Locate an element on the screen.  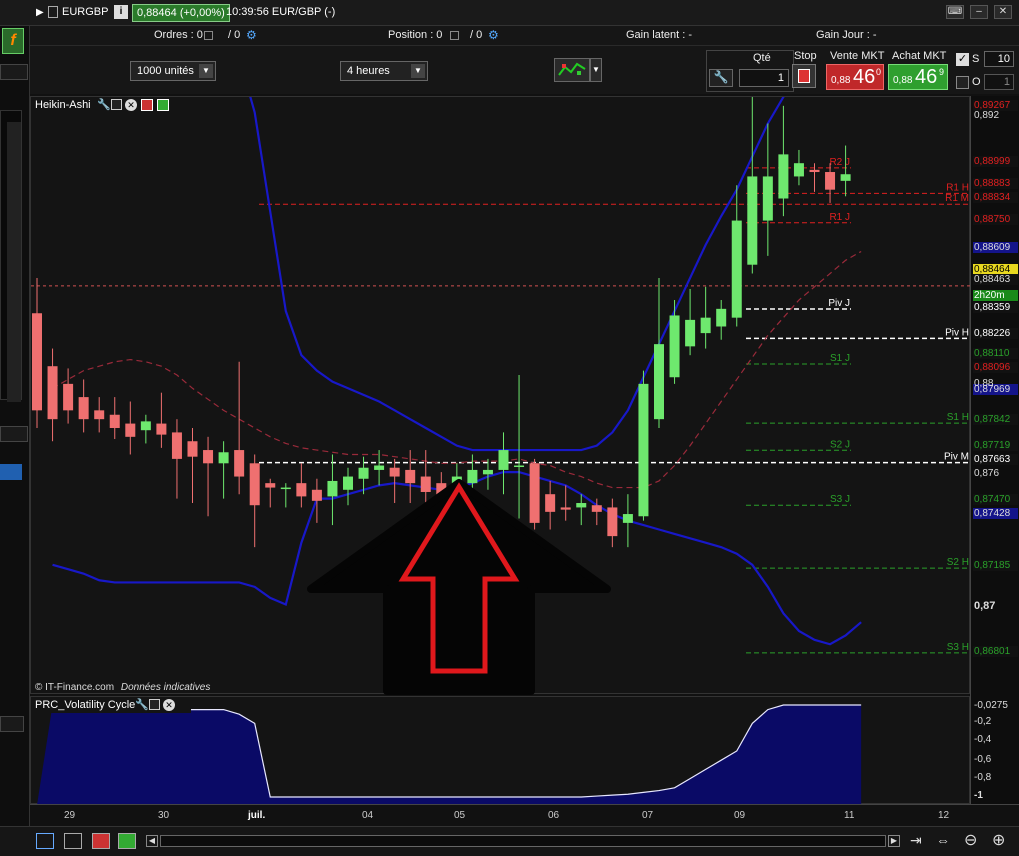
s-checkbox: ✓ is located at coordinates (962, 59).